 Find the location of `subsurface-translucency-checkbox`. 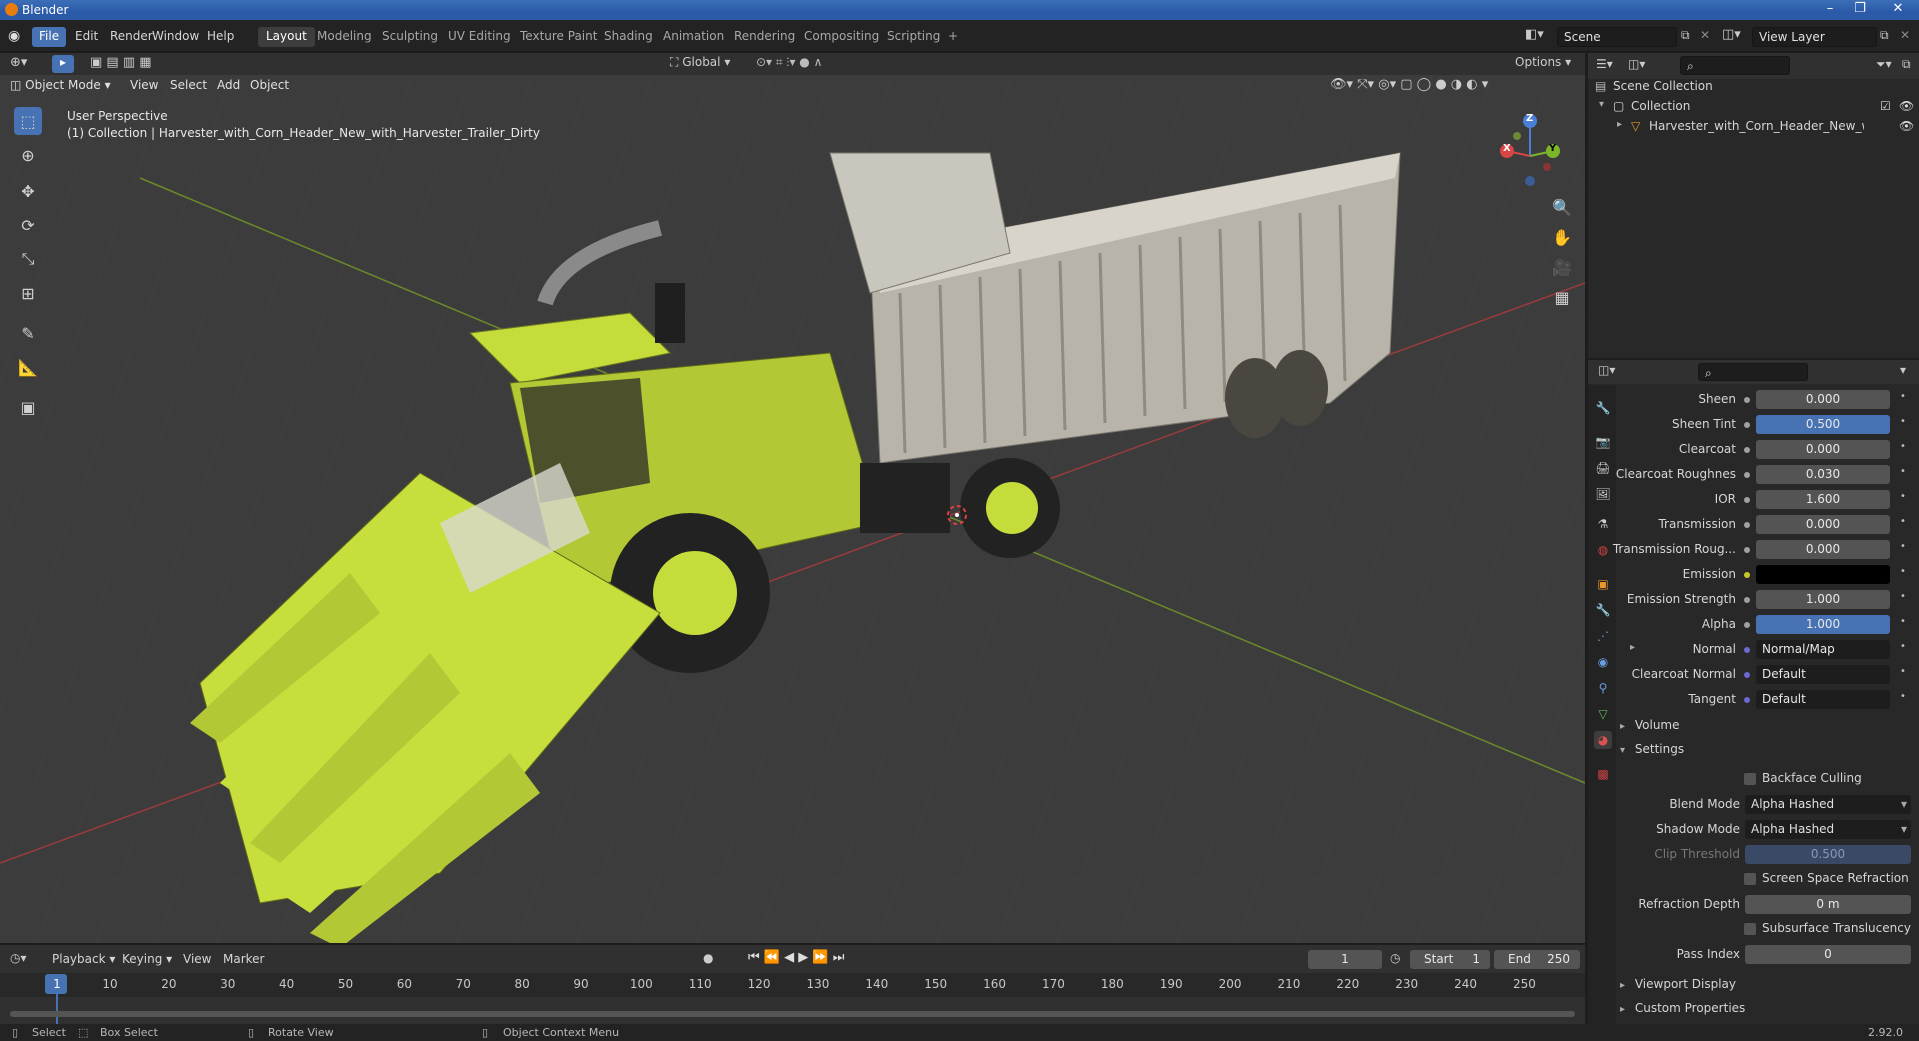

subsurface-translucency-checkbox is located at coordinates (1750, 929).